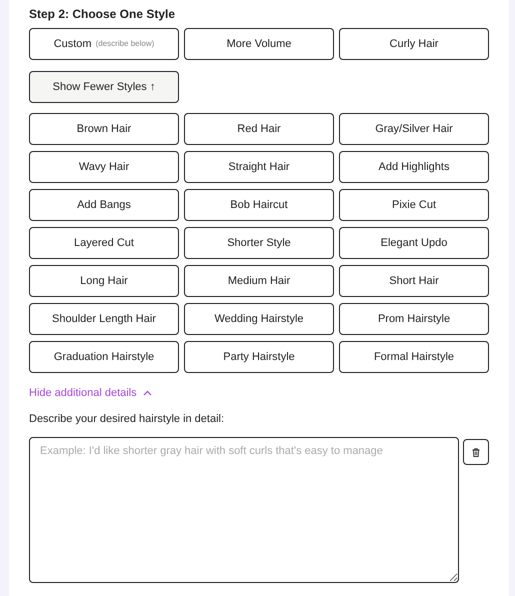 This screenshot has height=596, width=515. What do you see at coordinates (104, 44) in the screenshot?
I see `style-option: Custom (describe below)` at bounding box center [104, 44].